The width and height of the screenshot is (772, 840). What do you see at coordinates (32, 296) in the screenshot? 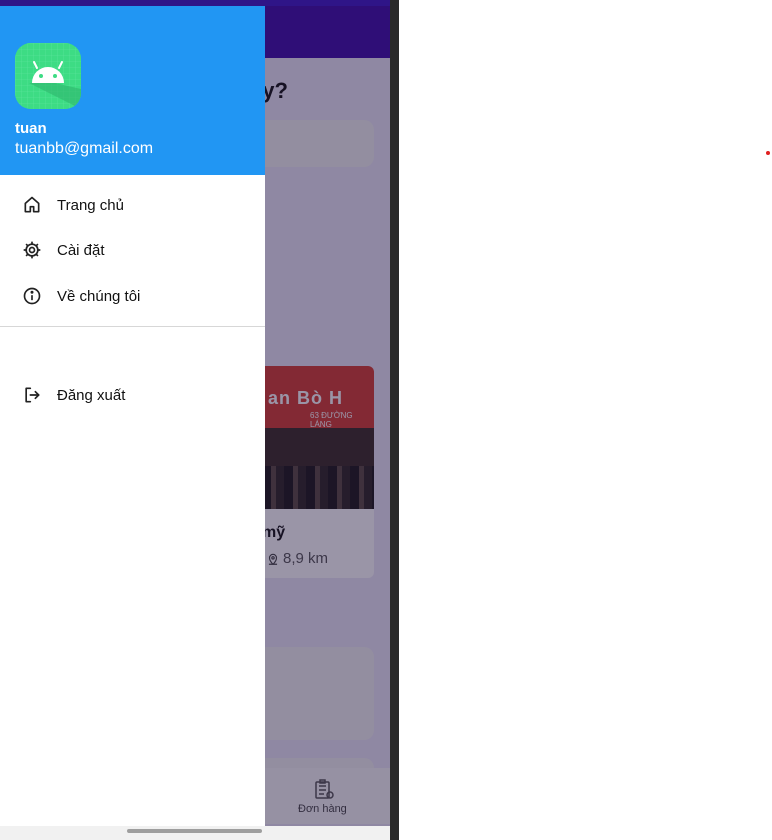
I see `info-icon` at bounding box center [32, 296].